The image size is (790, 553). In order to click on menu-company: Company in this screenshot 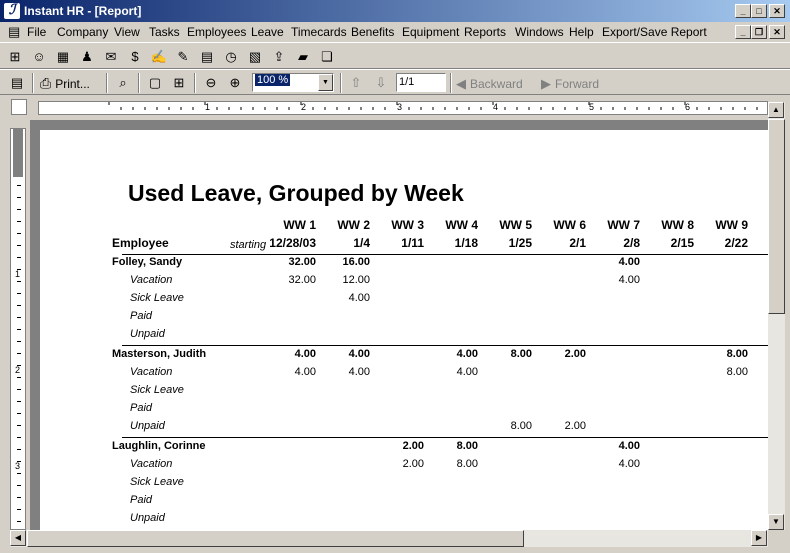, I will do `click(82, 32)`.